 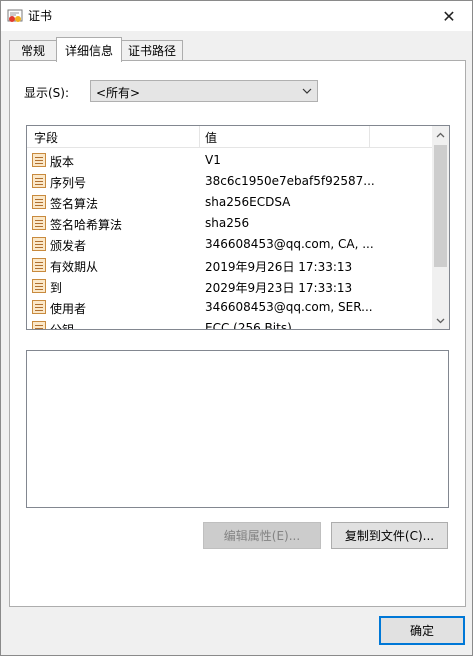 What do you see at coordinates (279, 288) in the screenshot?
I see `field-value: 2029年9月23日 17:33:13` at bounding box center [279, 288].